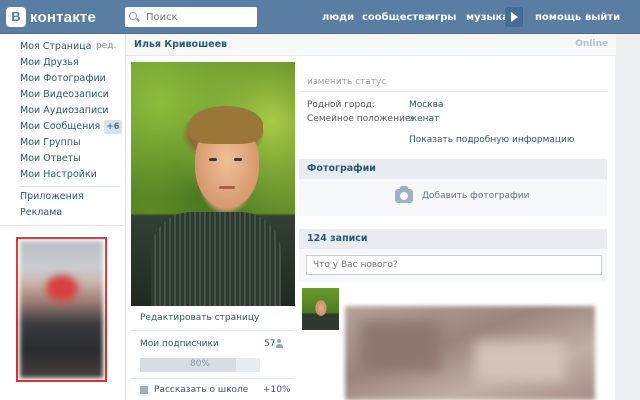 Image resolution: width=640 pixels, height=400 pixels. I want to click on school-icon, so click(144, 390).